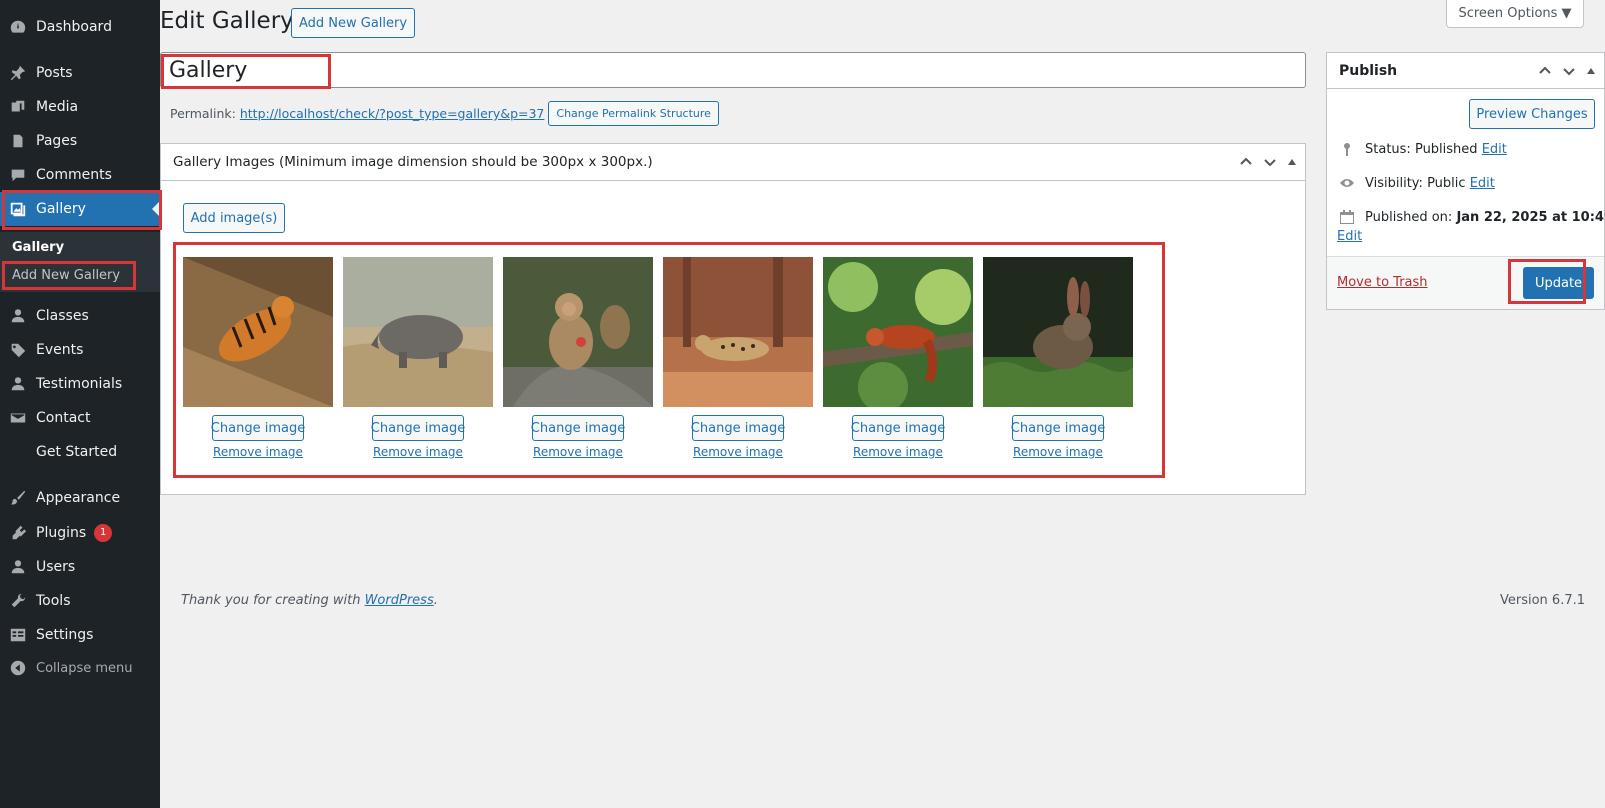 The image size is (1605, 808). I want to click on footer-version: Version 6.7.1, so click(1542, 600).